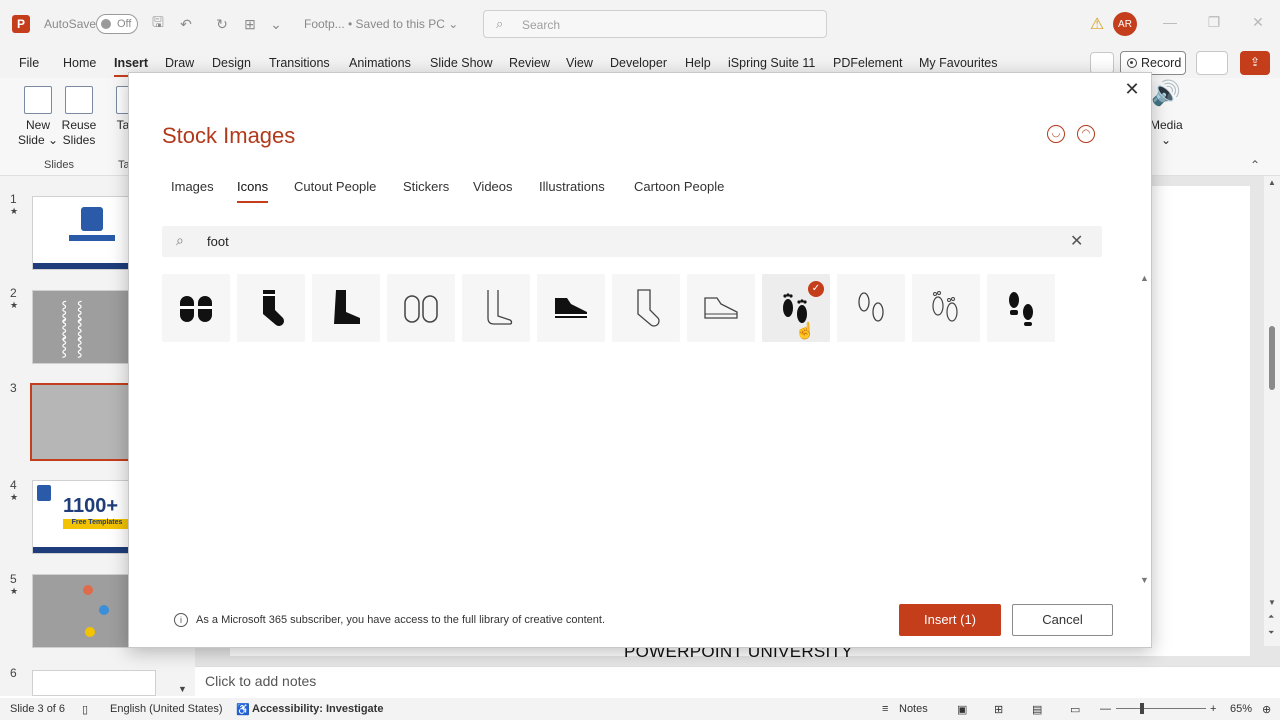 The image size is (1280, 720). I want to click on cancel-button: Cancel, so click(1062, 620).